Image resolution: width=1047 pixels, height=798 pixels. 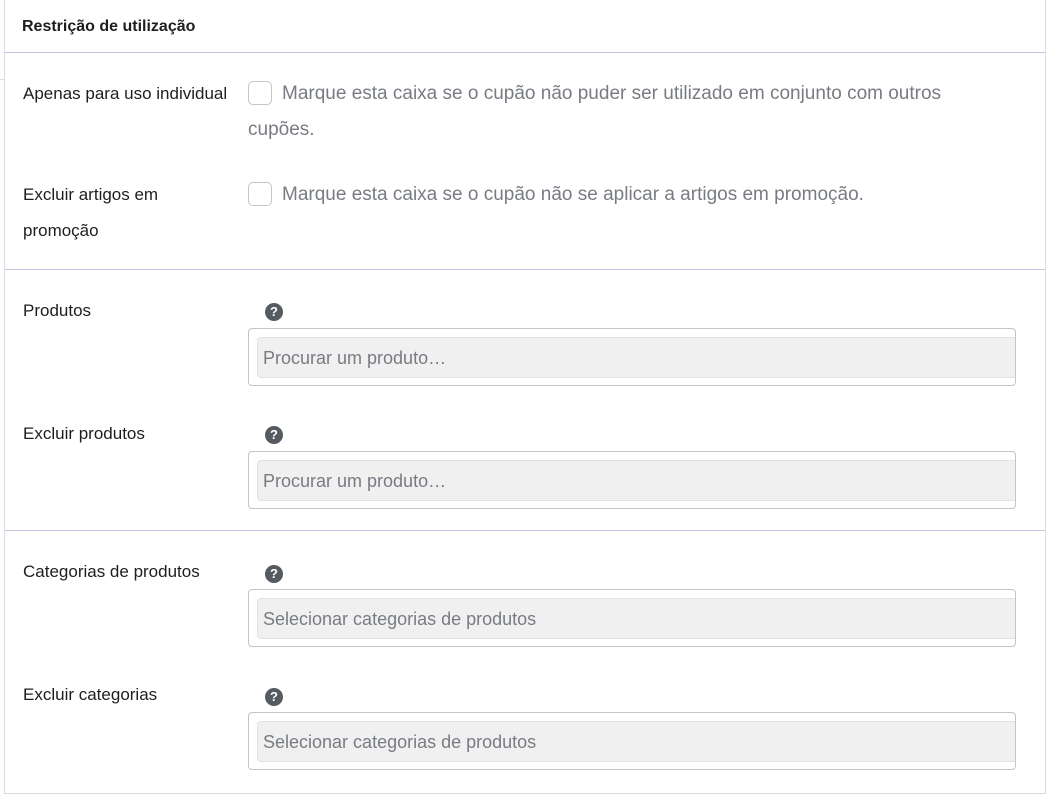 What do you see at coordinates (281, 129) in the screenshot?
I see `individual-use-description-cont: cupões.` at bounding box center [281, 129].